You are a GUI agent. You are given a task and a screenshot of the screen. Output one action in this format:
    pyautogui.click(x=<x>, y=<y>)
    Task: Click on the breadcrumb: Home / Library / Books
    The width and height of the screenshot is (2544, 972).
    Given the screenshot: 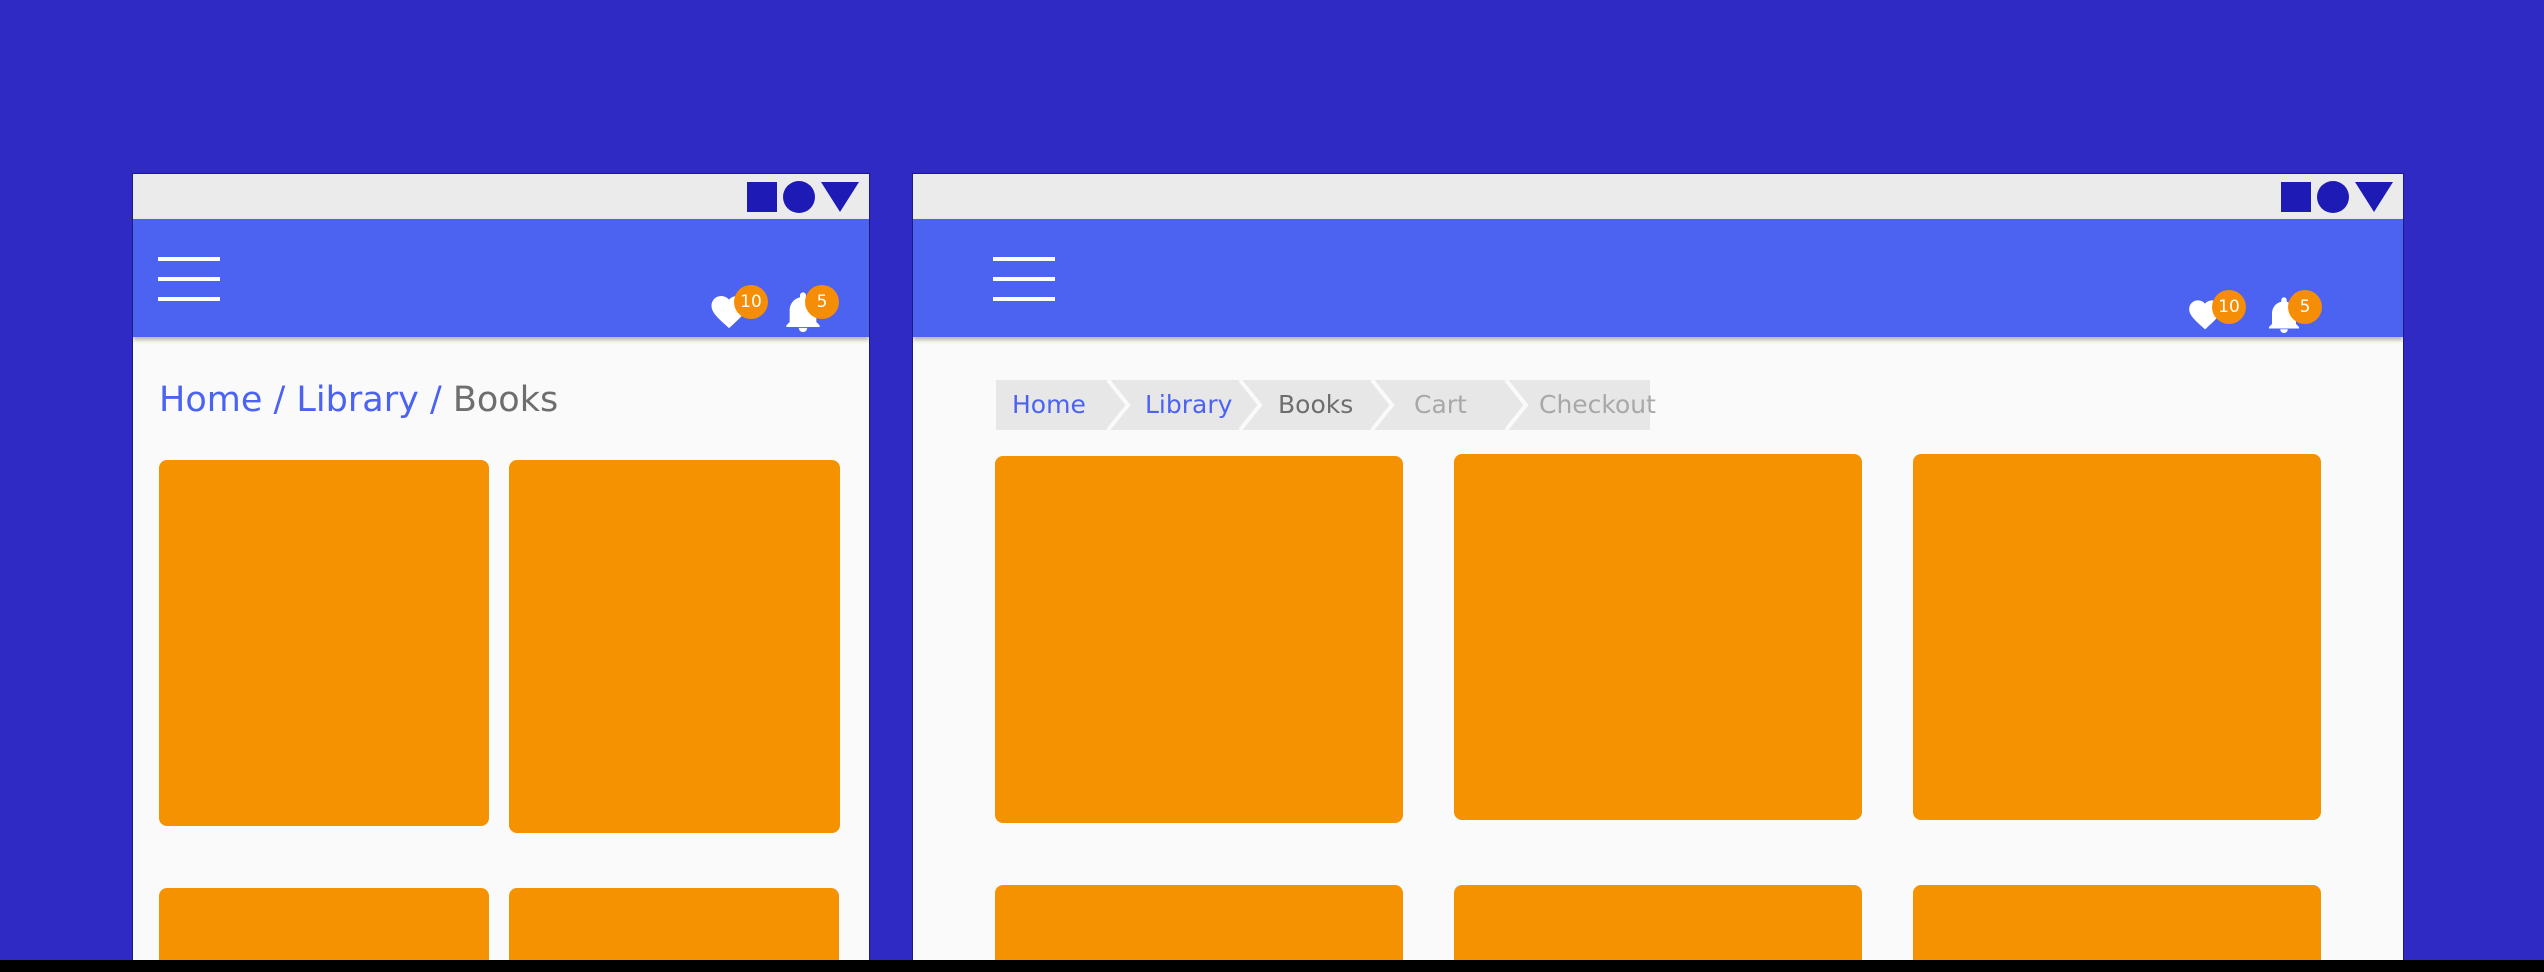 What is the action you would take?
    pyautogui.click(x=358, y=400)
    